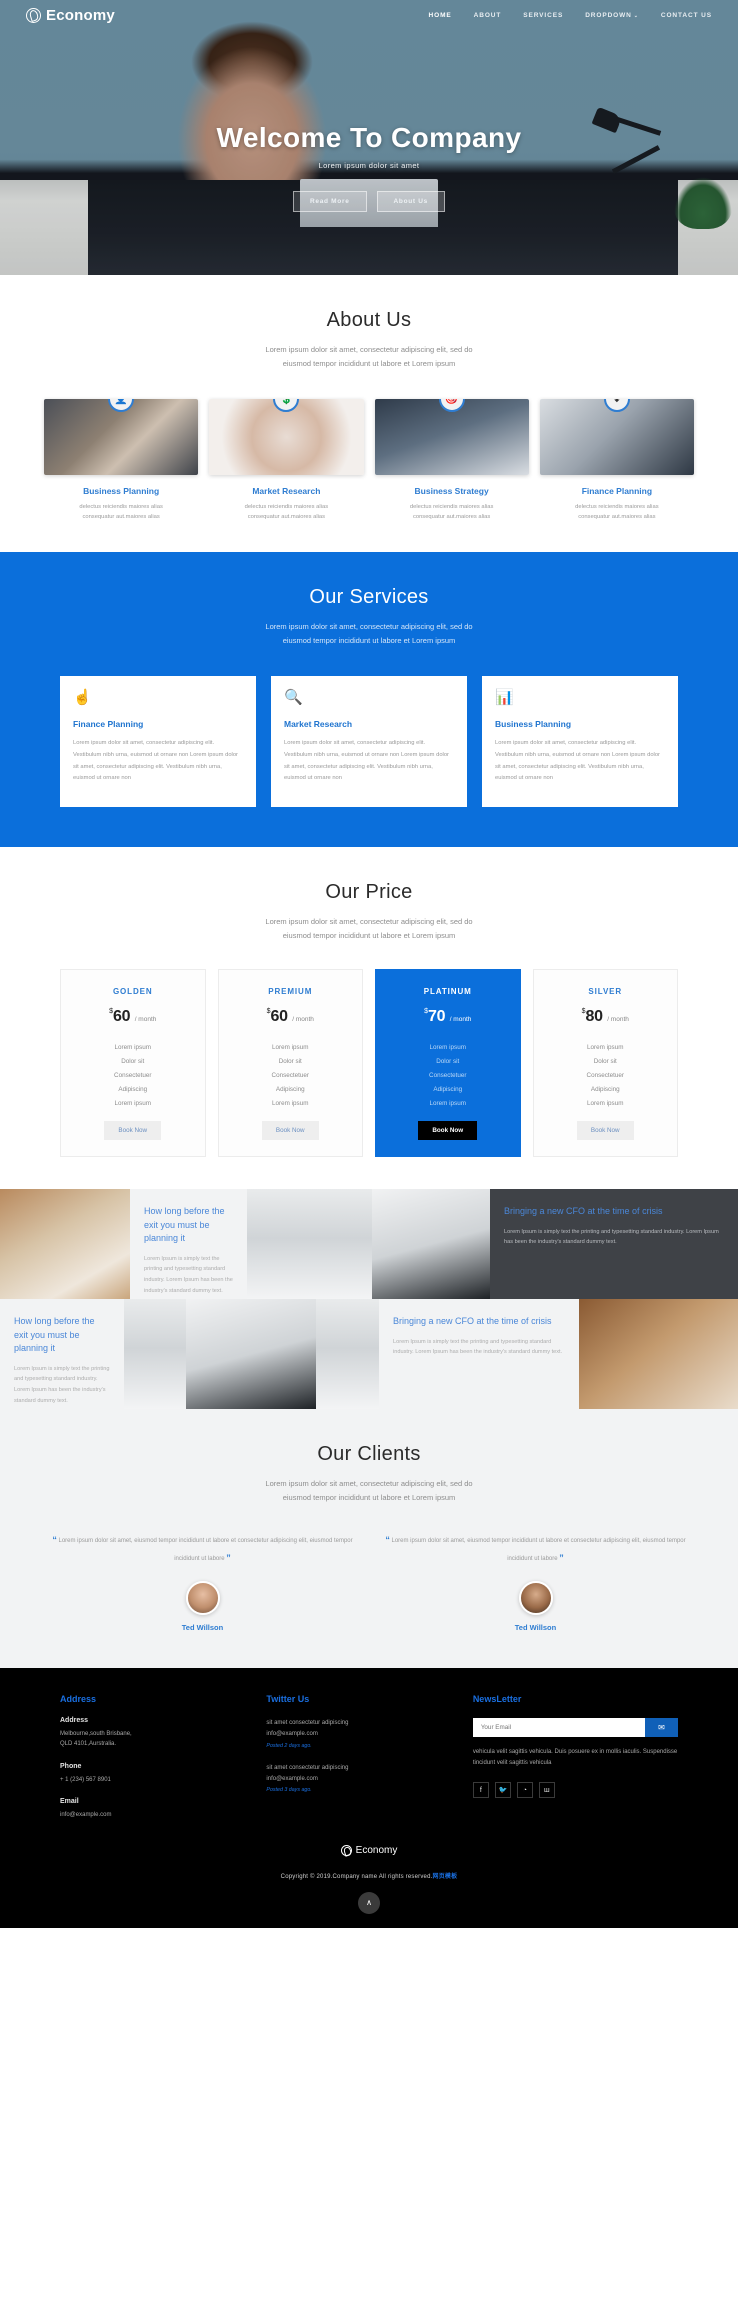 The image size is (738, 2298). I want to click on back-to-top-button: ∧, so click(369, 1902).